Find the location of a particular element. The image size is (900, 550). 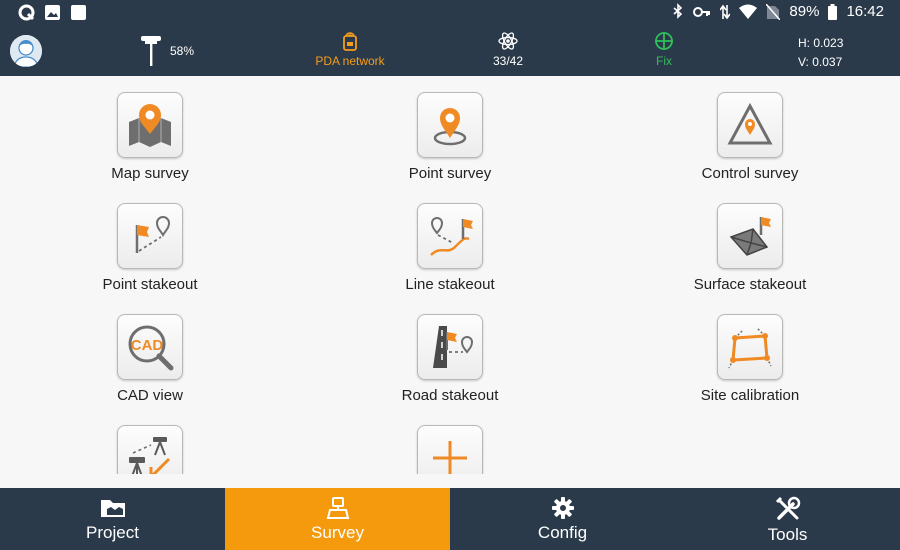

battery-percent: 89% is located at coordinates (804, 11).